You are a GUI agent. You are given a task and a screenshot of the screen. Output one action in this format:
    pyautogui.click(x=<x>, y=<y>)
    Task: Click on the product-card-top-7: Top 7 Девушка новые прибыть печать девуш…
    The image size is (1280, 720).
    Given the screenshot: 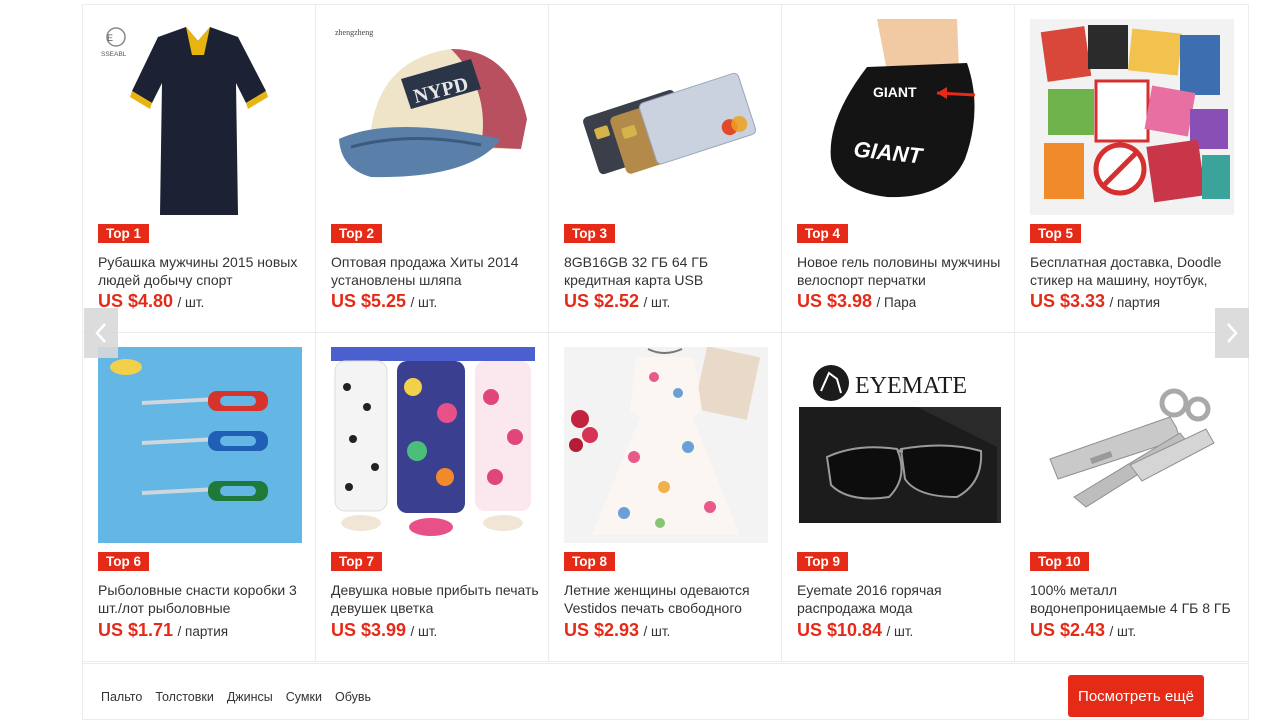 What is the action you would take?
    pyautogui.click(x=432, y=497)
    